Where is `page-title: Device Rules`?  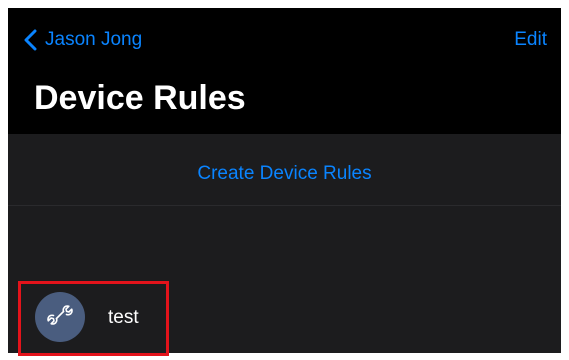 page-title: Device Rules is located at coordinates (140, 98).